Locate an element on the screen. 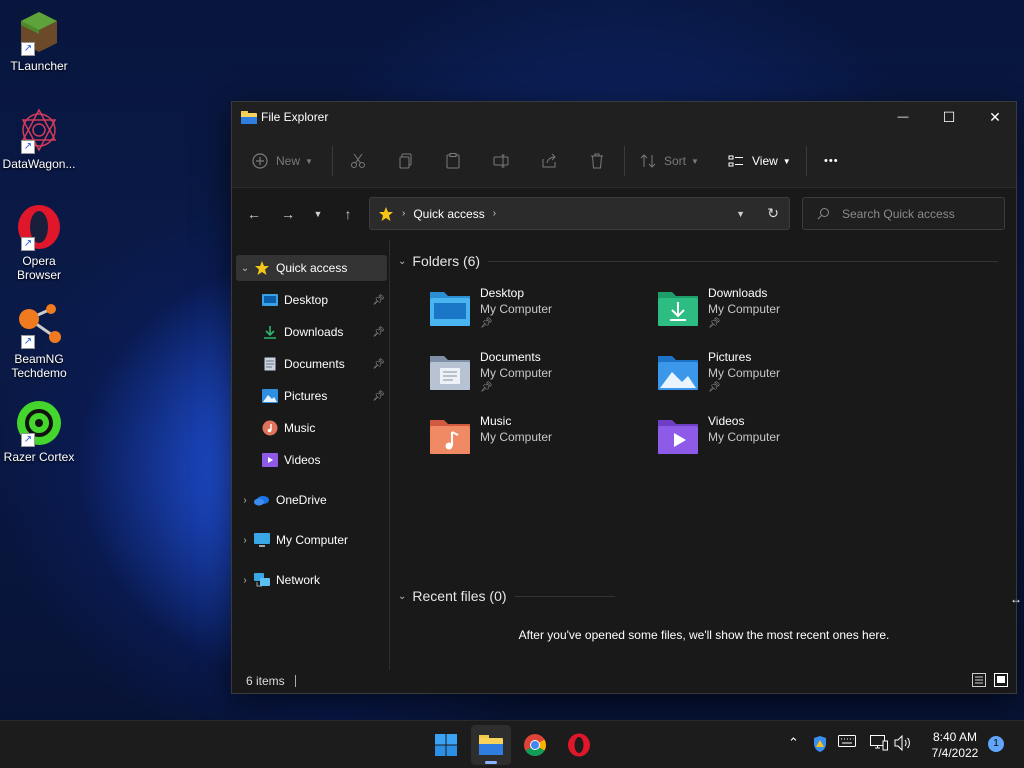  desktop-icon-beamng: ↗ BeamNG Techdemo is located at coordinates (39, 340).